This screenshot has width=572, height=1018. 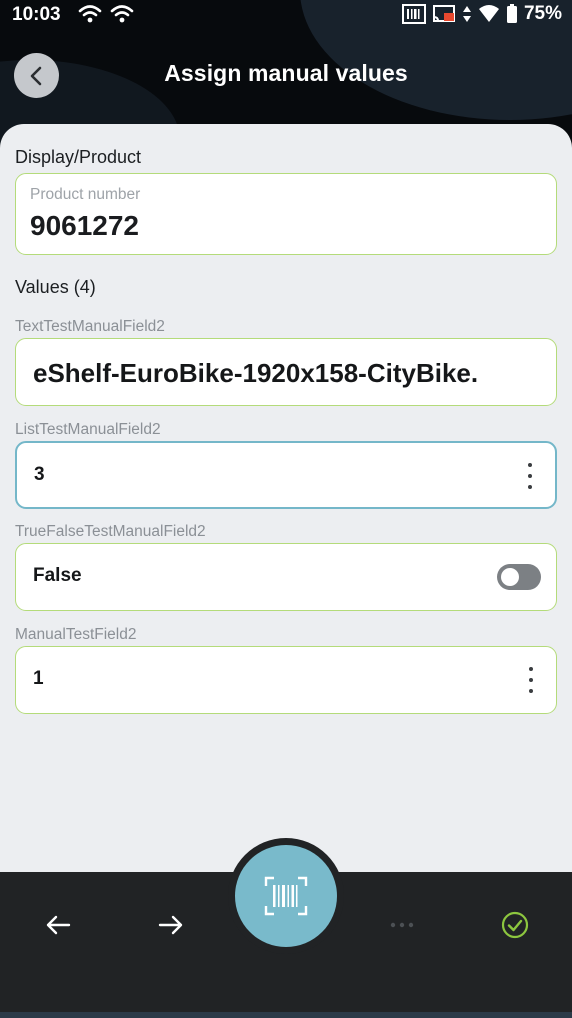 I want to click on battery-percentage: 75%, so click(x=542, y=13).